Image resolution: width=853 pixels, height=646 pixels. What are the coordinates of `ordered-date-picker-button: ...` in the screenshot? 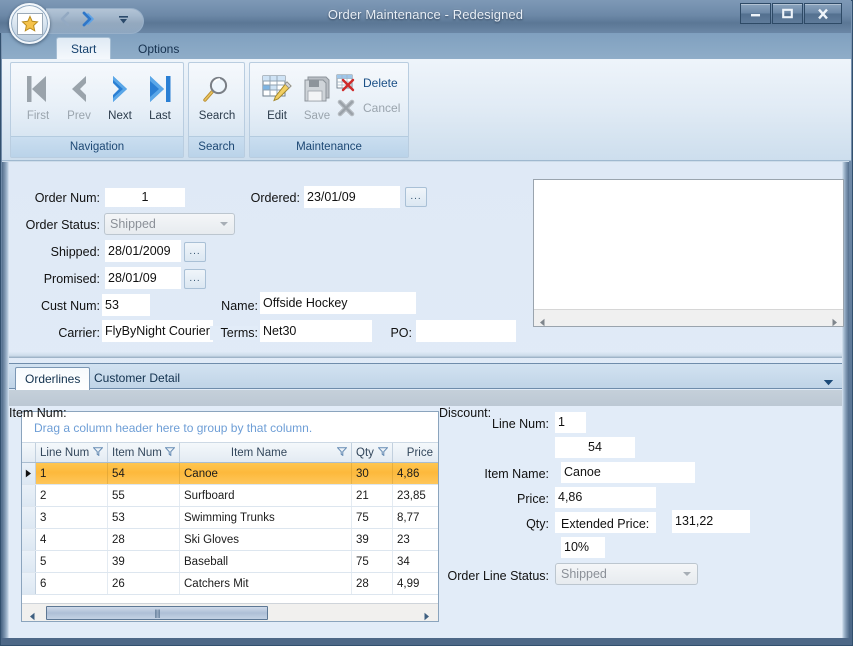 It's located at (416, 197).